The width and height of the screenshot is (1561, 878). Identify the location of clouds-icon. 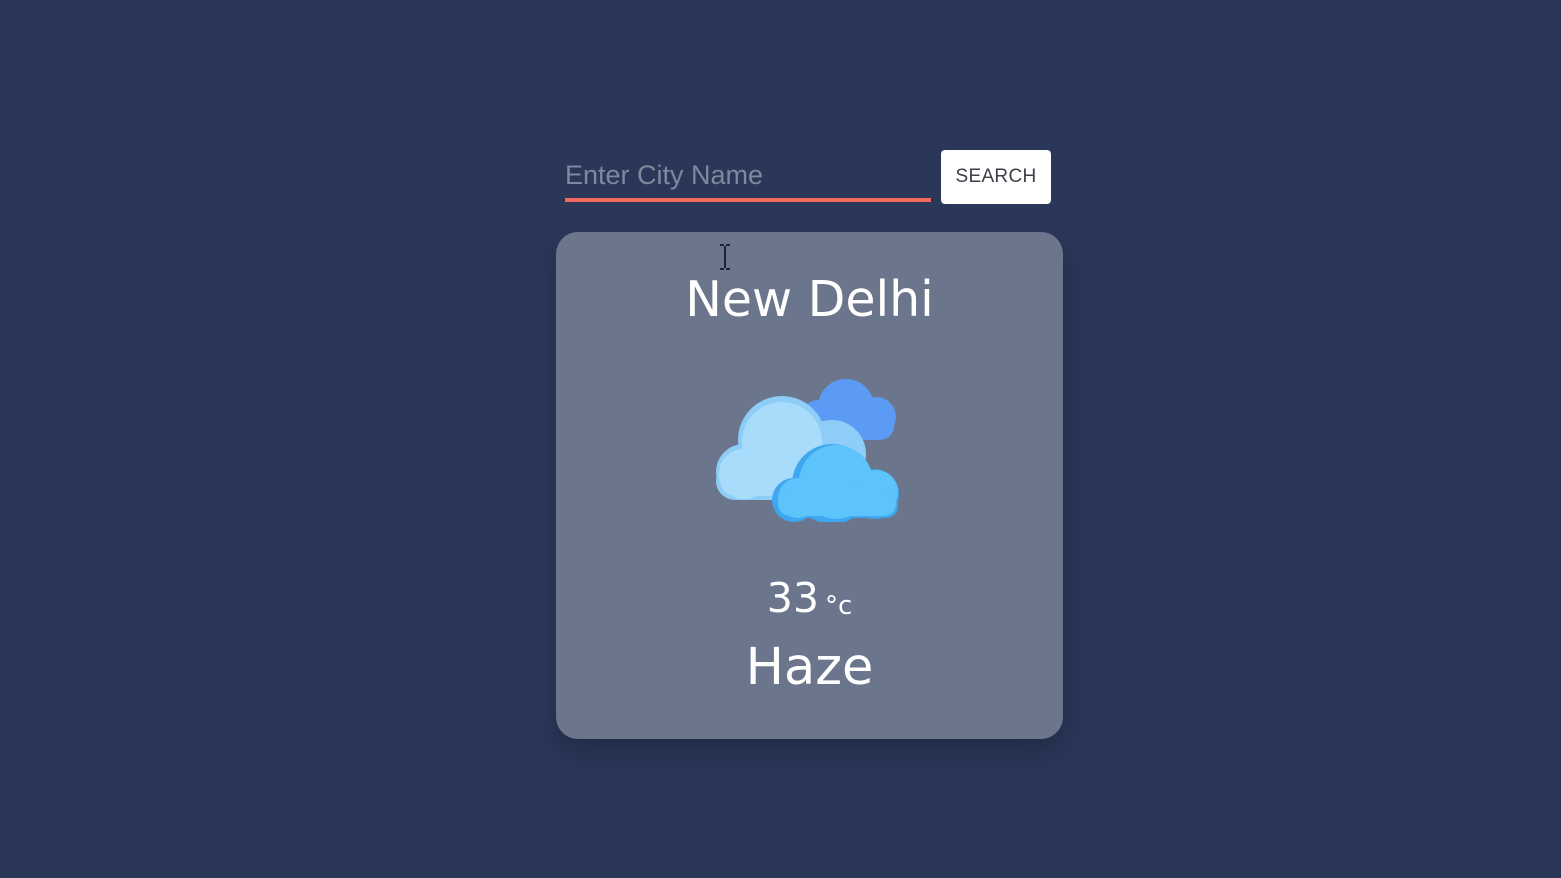
(809, 448).